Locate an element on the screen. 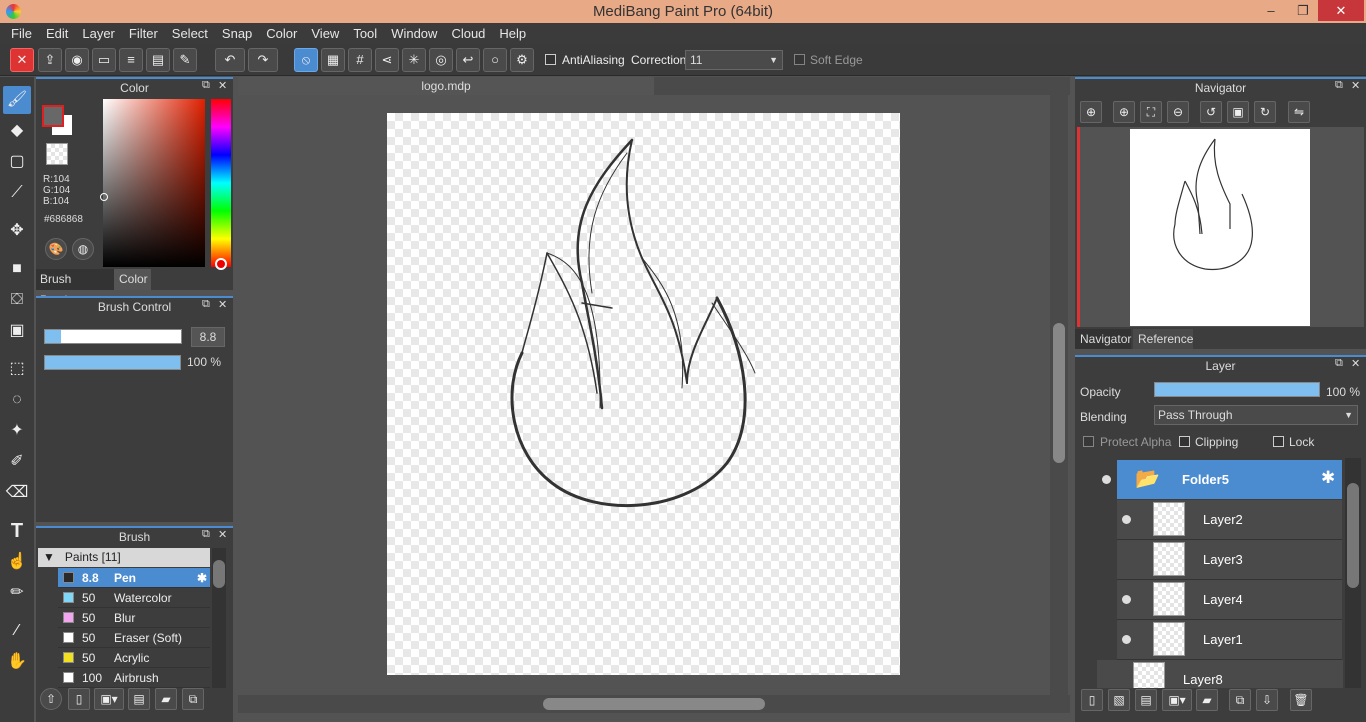  brush-add-menu-icon: ▣▾ is located at coordinates (109, 699).